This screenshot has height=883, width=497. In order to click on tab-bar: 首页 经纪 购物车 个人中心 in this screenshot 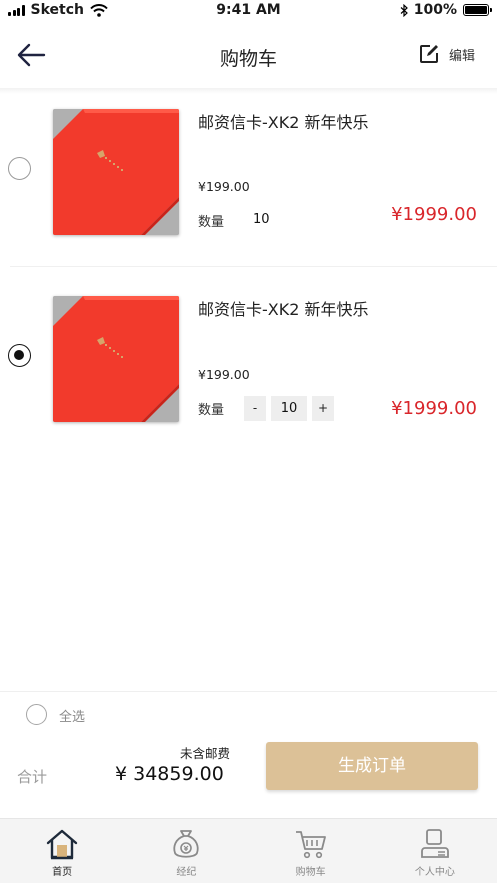, I will do `click(248, 850)`.